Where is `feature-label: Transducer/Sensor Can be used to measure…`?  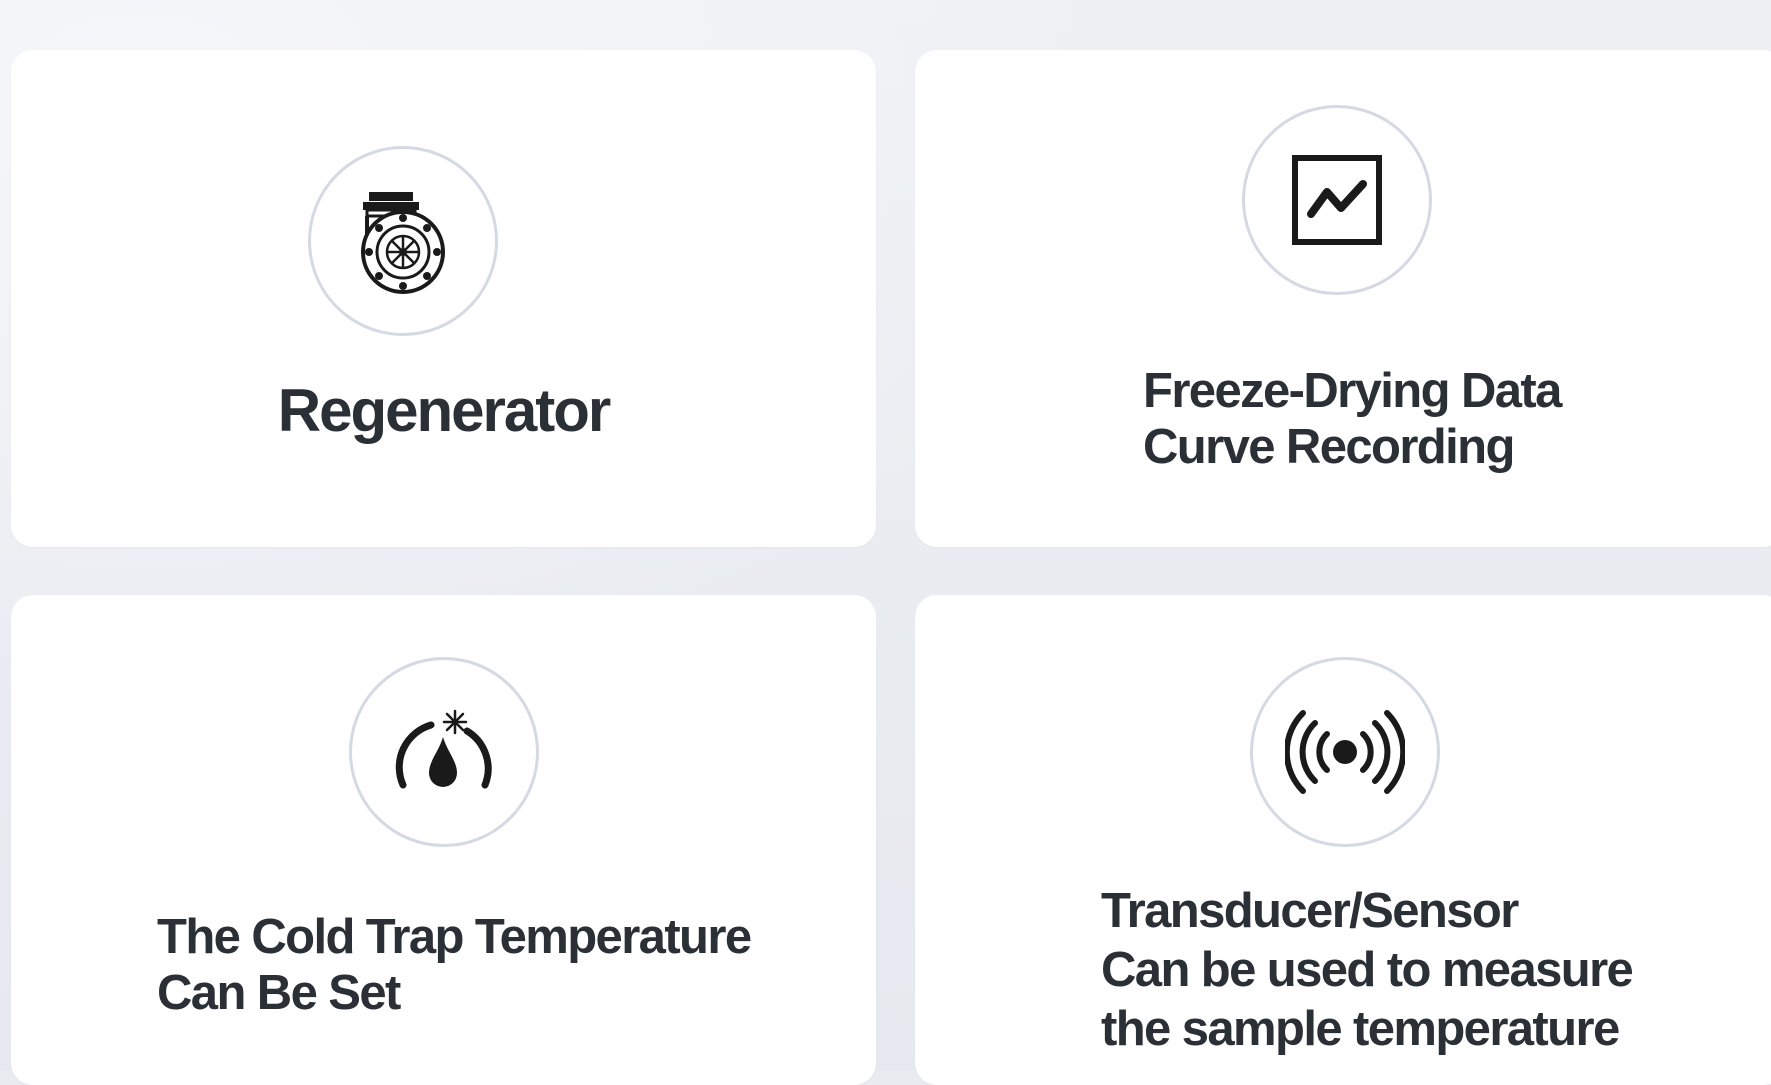 feature-label: Transducer/Sensor Can be used to measure… is located at coordinates (1367, 970).